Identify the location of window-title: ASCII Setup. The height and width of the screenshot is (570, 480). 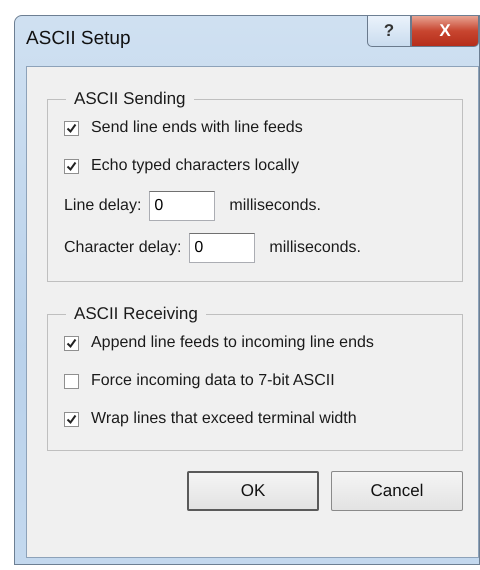
(78, 39).